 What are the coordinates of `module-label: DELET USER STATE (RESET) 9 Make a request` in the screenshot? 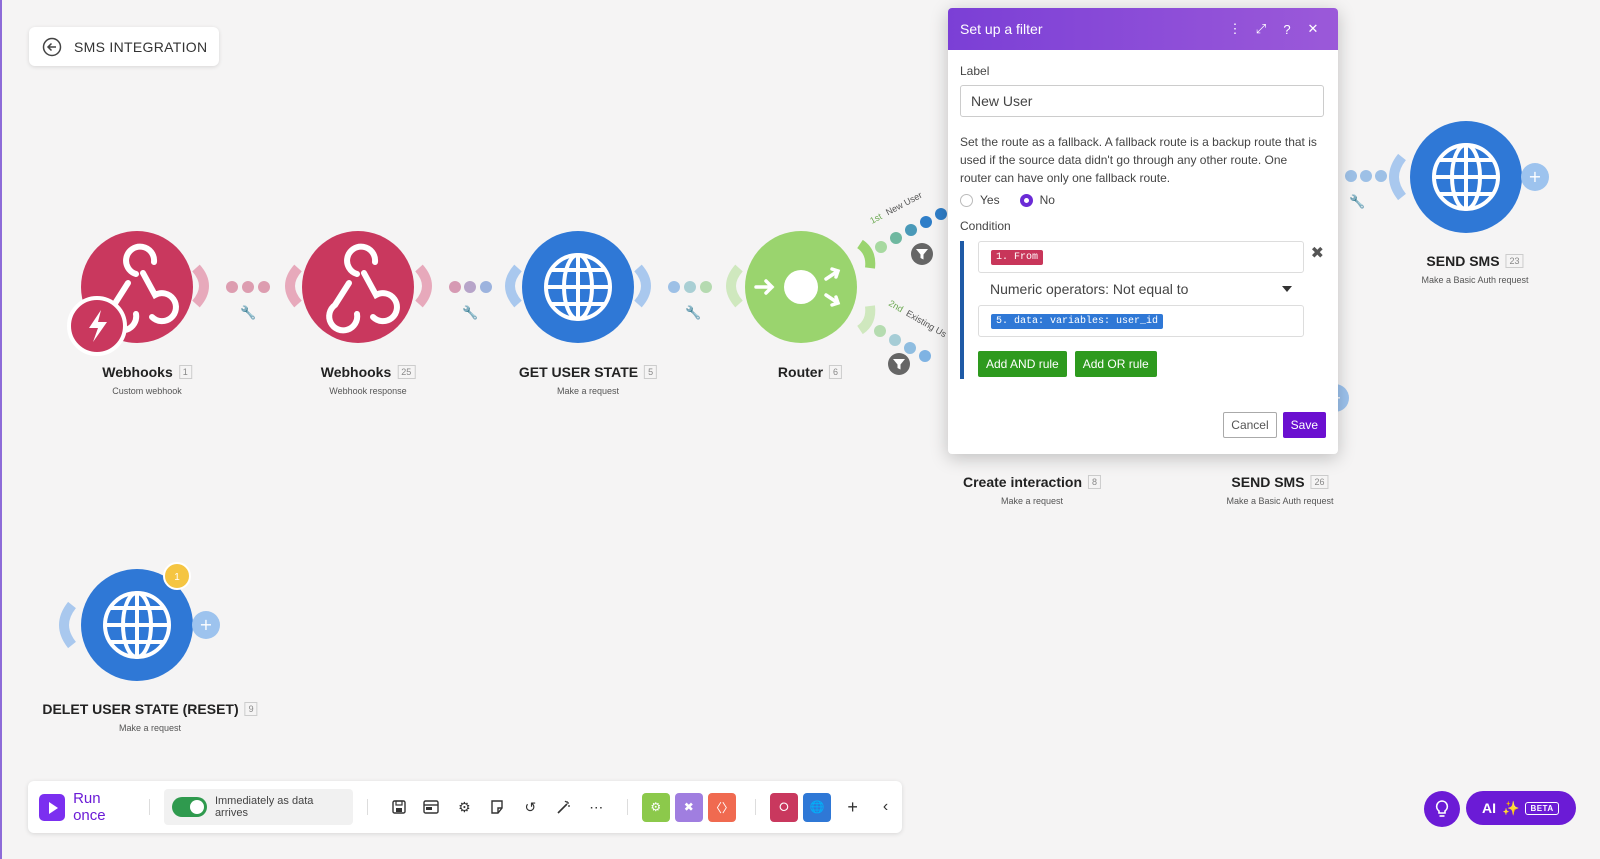 It's located at (150, 717).